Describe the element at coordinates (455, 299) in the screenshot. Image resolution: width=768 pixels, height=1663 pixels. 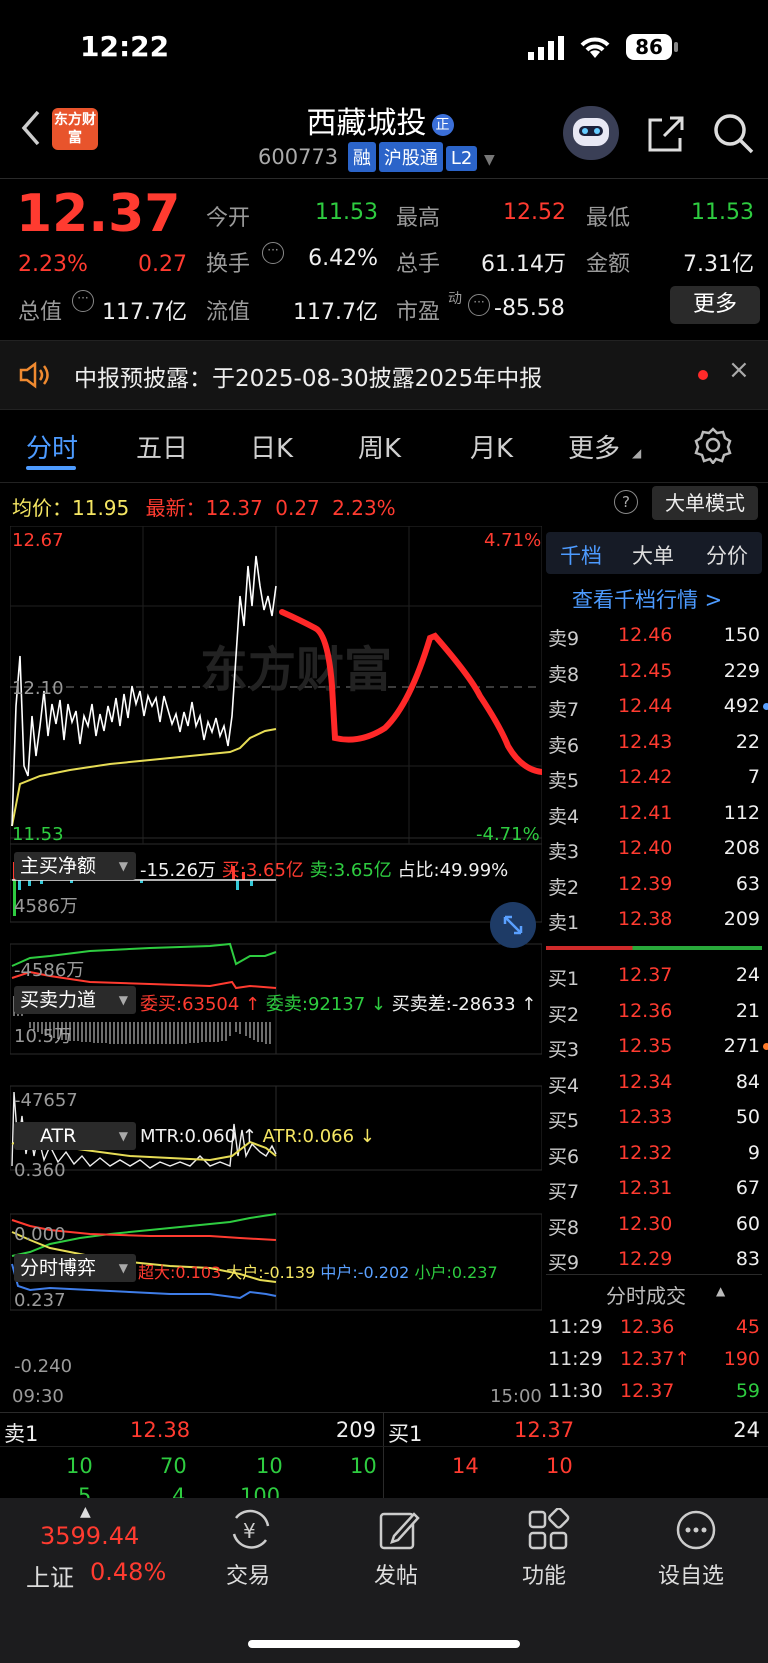
I see `pe-sup: 动` at that location.